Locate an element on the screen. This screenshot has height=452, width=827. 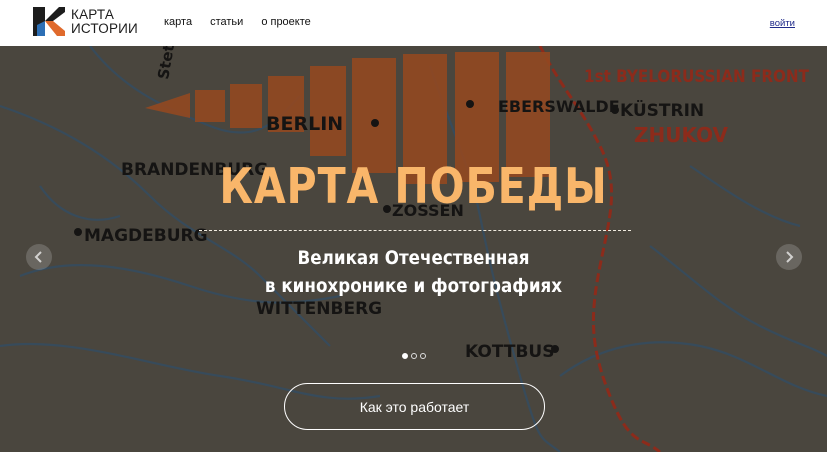
site-logo: КАРТА ИСТОРИИ is located at coordinates (85, 21).